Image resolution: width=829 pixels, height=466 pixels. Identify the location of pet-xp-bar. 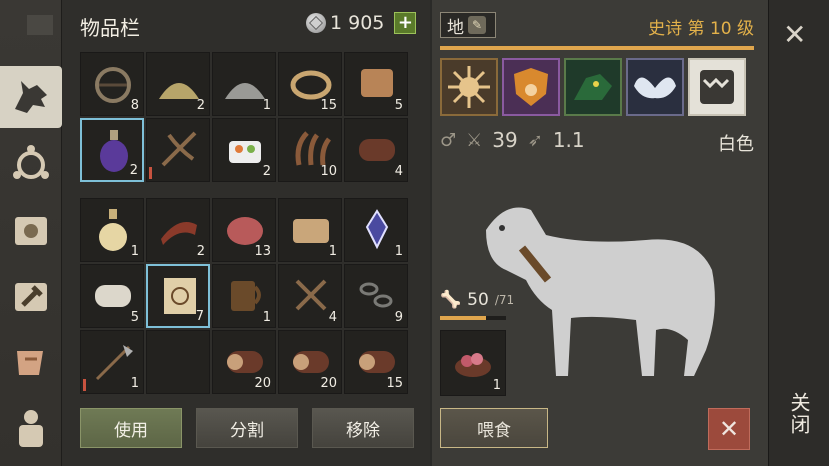
(597, 48).